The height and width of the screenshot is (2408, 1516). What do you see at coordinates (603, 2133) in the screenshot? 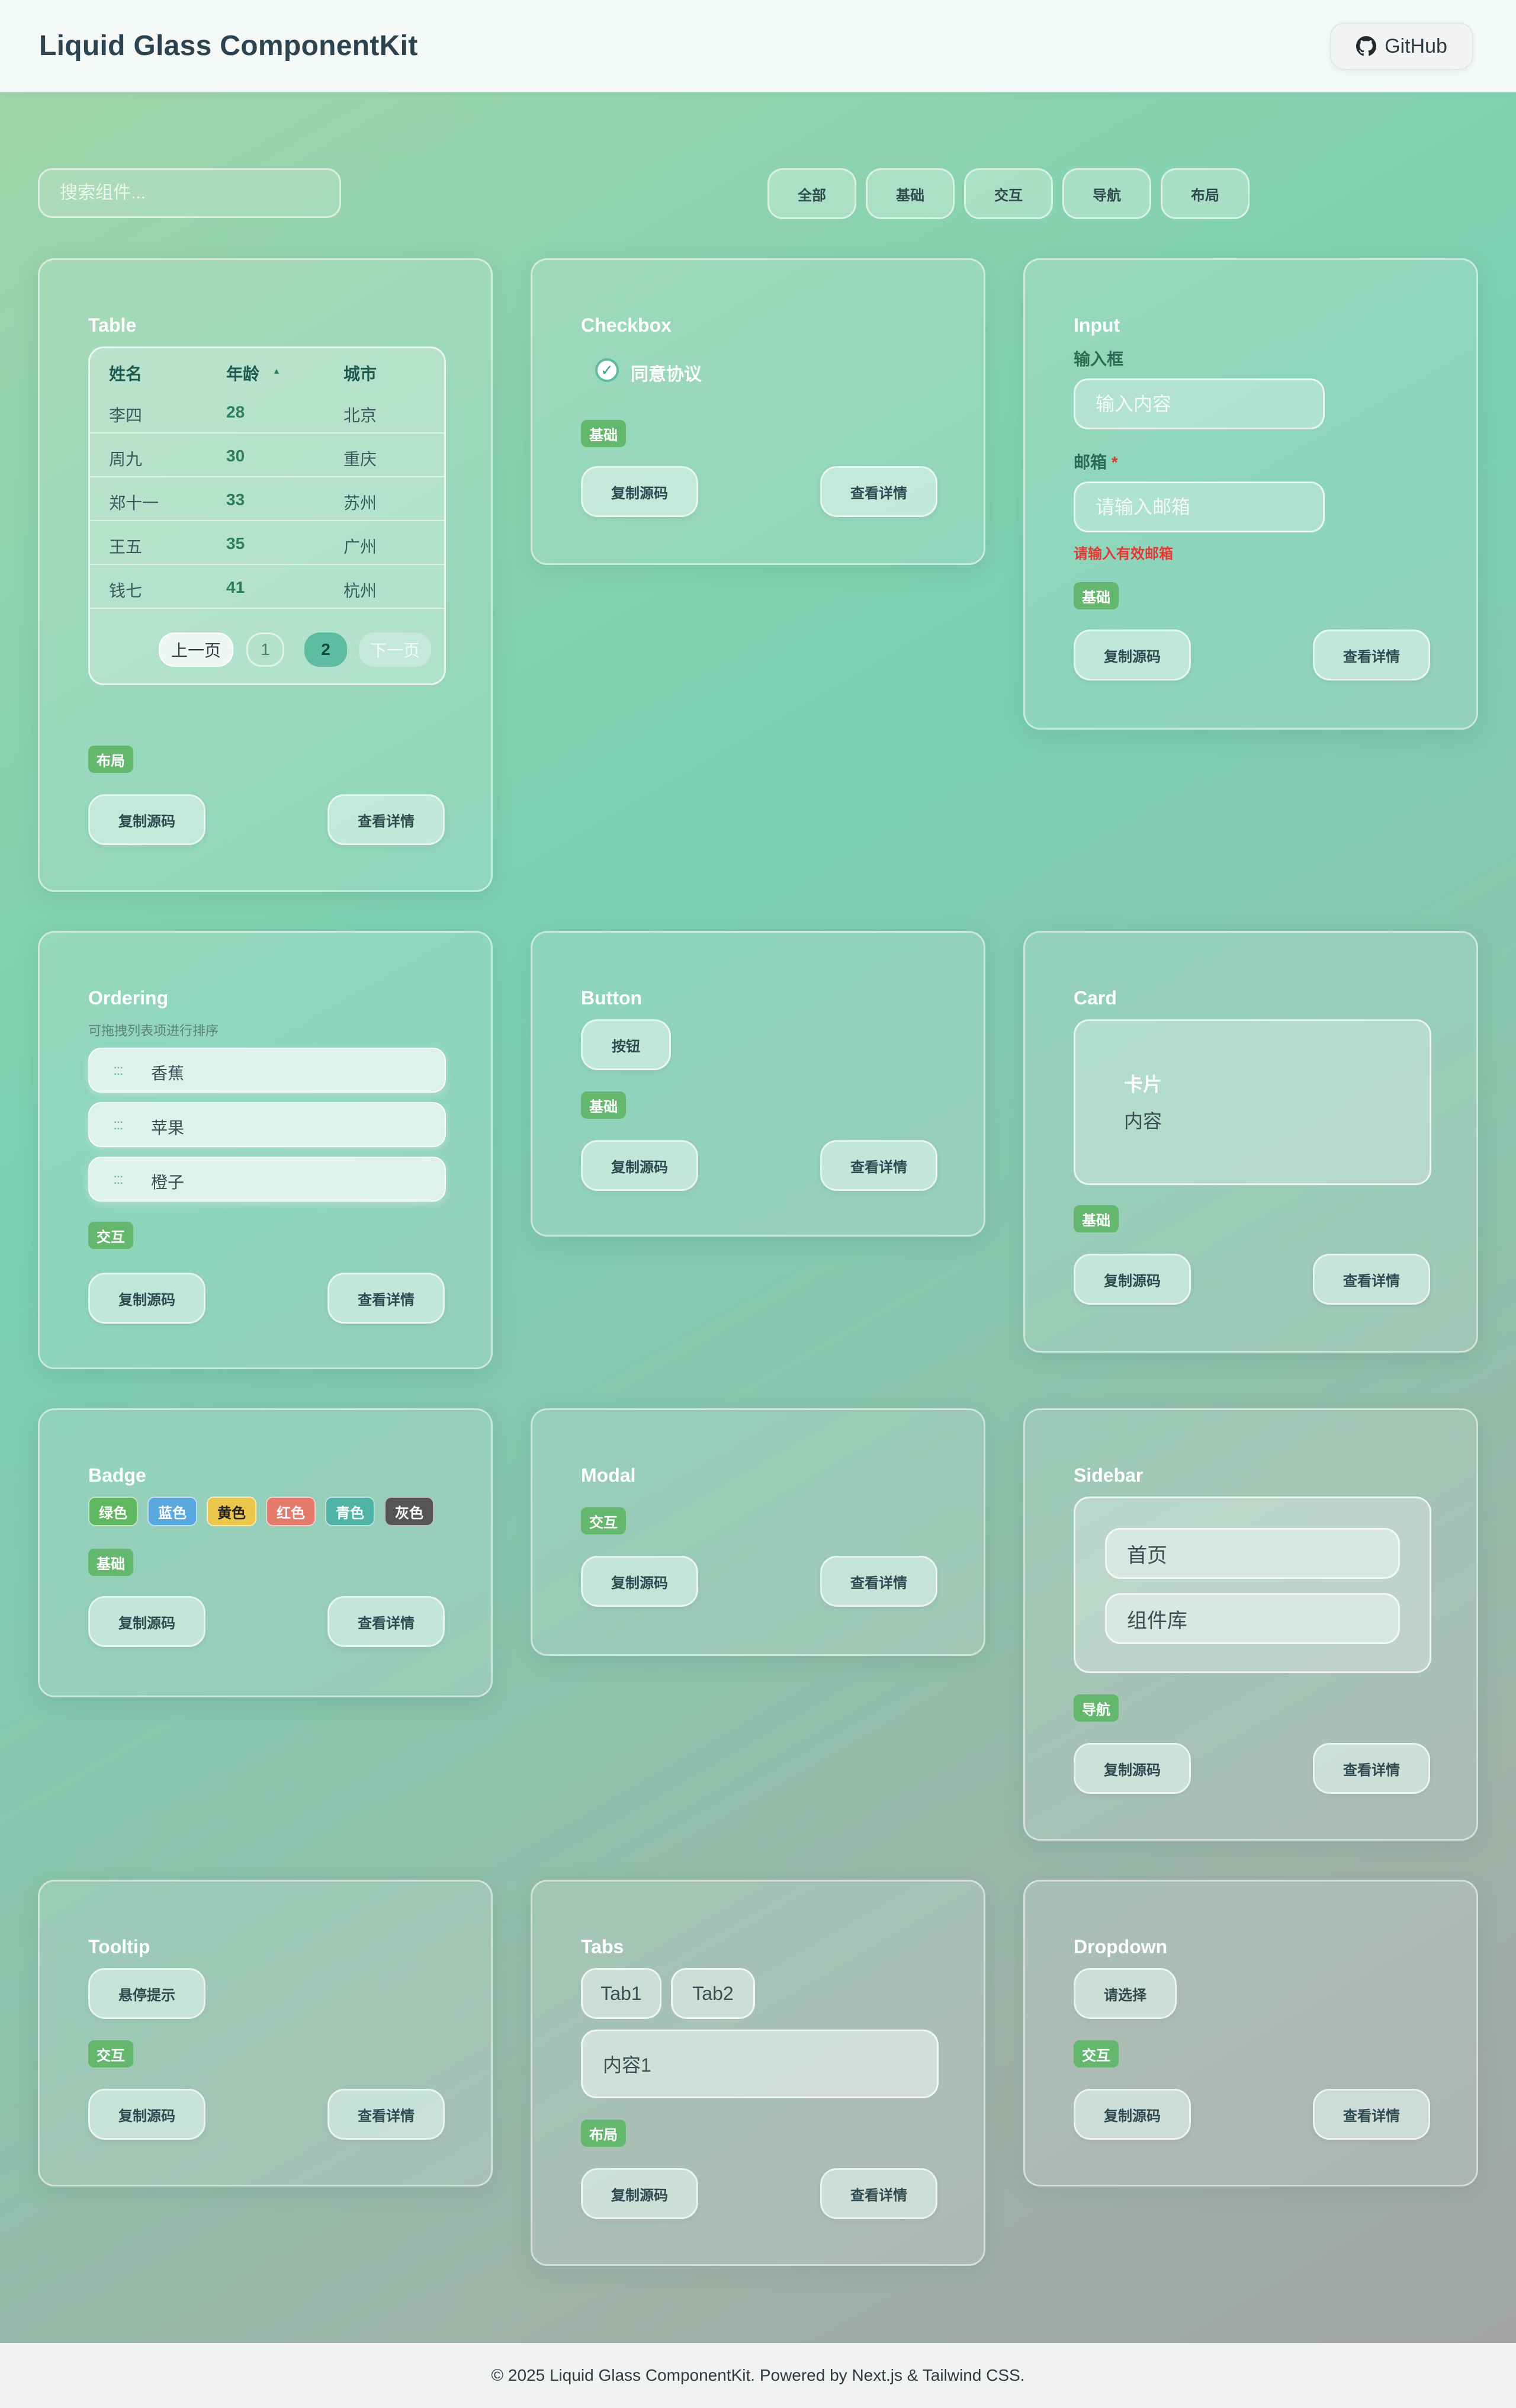
I see `category-tag: 布局` at bounding box center [603, 2133].